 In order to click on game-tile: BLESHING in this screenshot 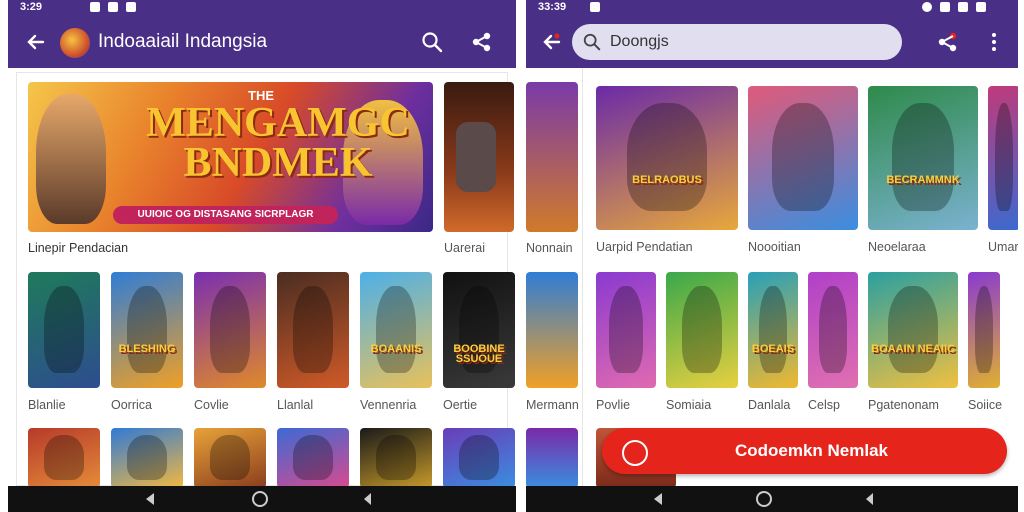, I will do `click(147, 330)`.